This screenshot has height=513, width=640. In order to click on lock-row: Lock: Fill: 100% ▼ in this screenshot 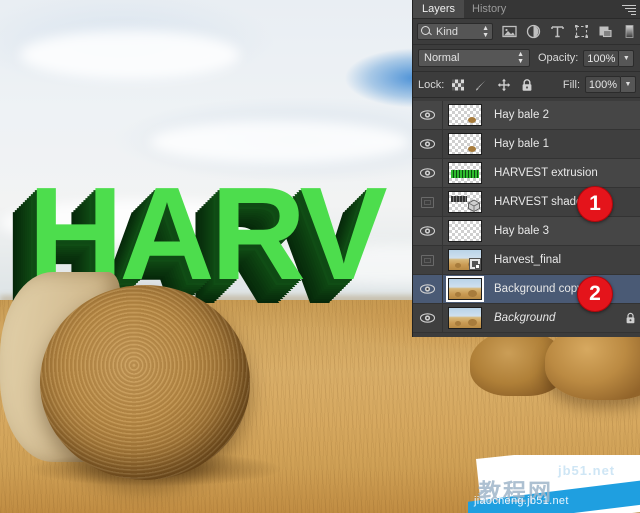, I will do `click(526, 85)`.